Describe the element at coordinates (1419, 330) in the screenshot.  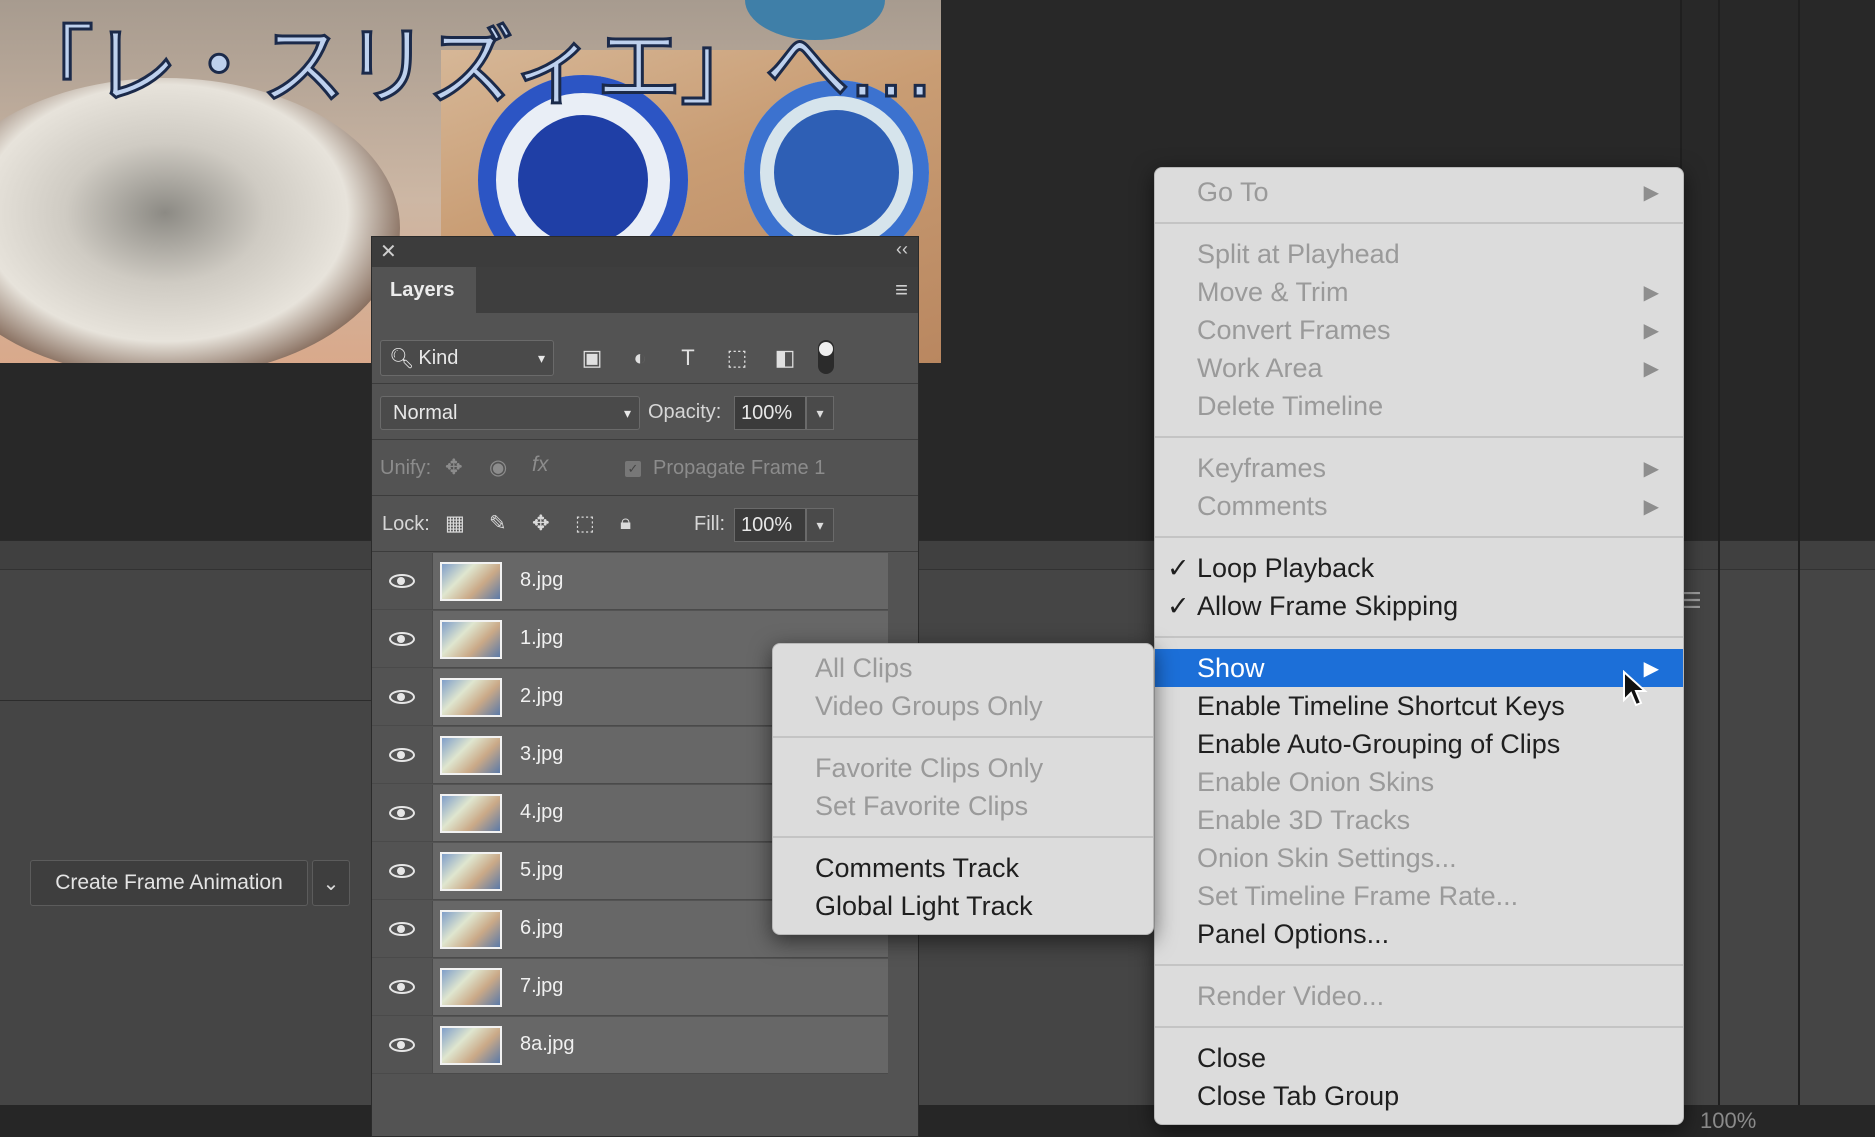
I see `menu-item-convert-frames: Convert Frames ▶` at that location.